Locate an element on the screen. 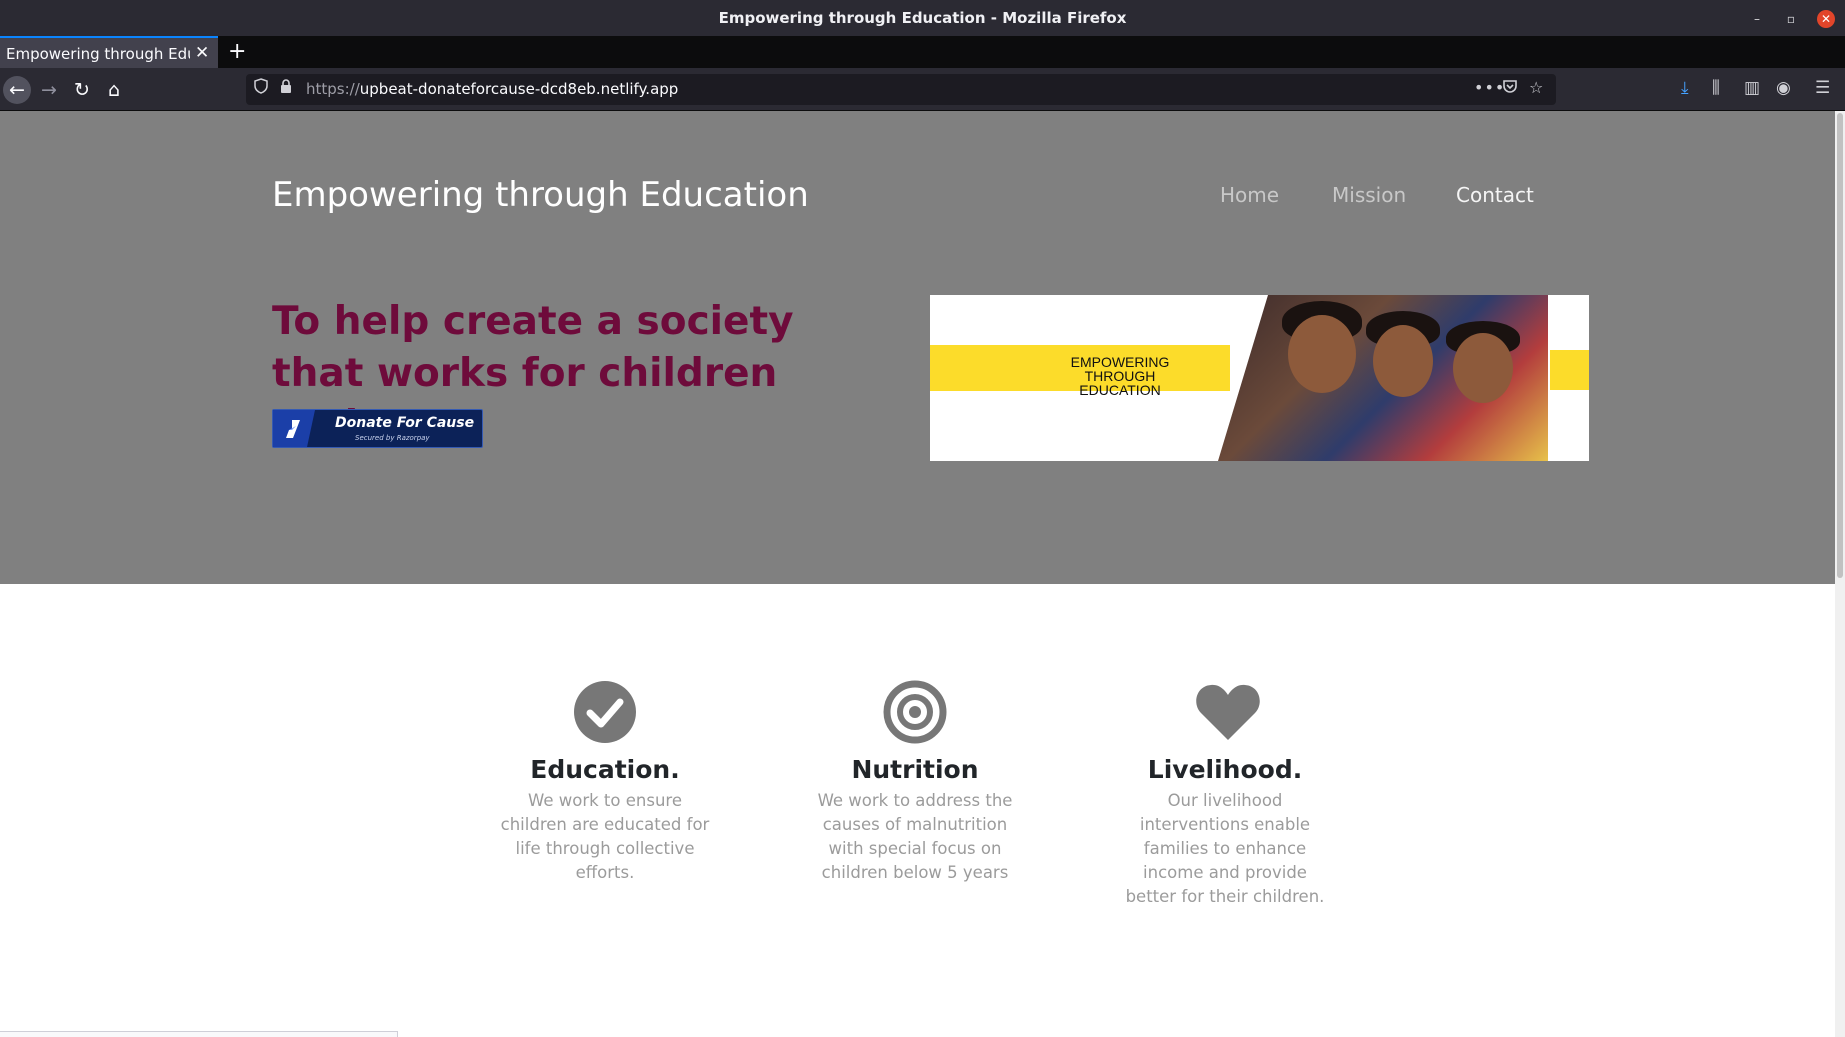 This screenshot has width=1845, height=1037. children-photo is located at coordinates (1383, 378).